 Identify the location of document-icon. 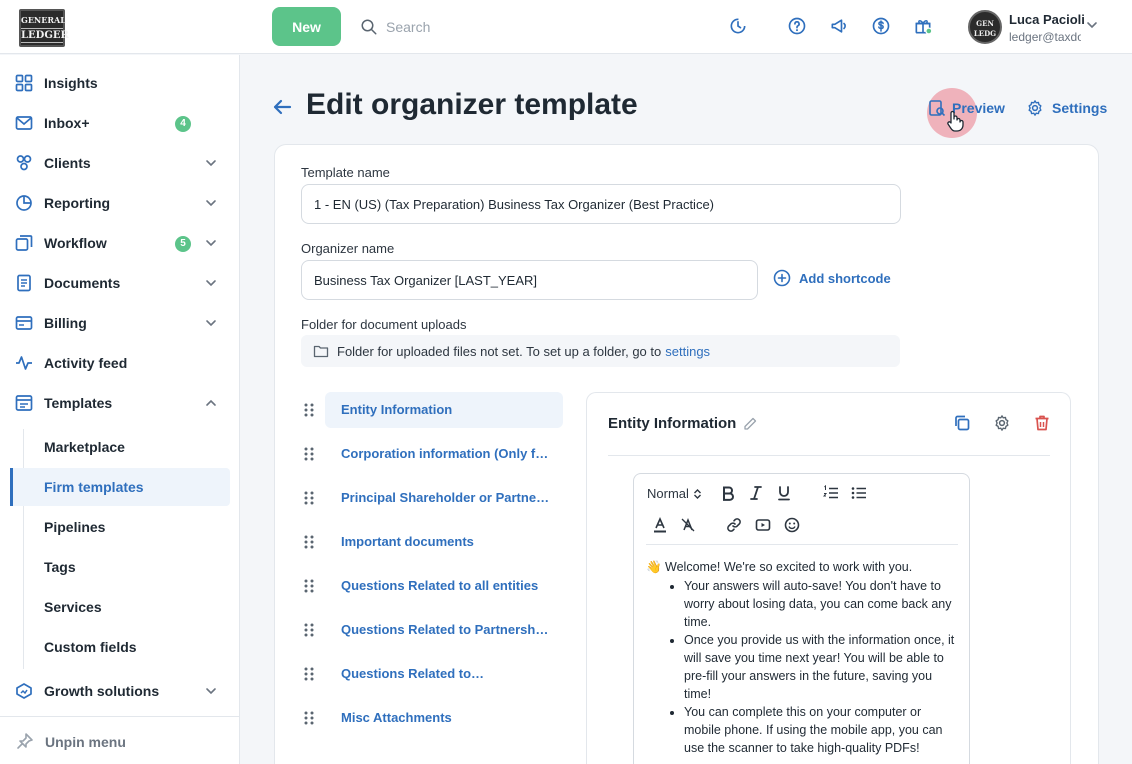
(24, 283).